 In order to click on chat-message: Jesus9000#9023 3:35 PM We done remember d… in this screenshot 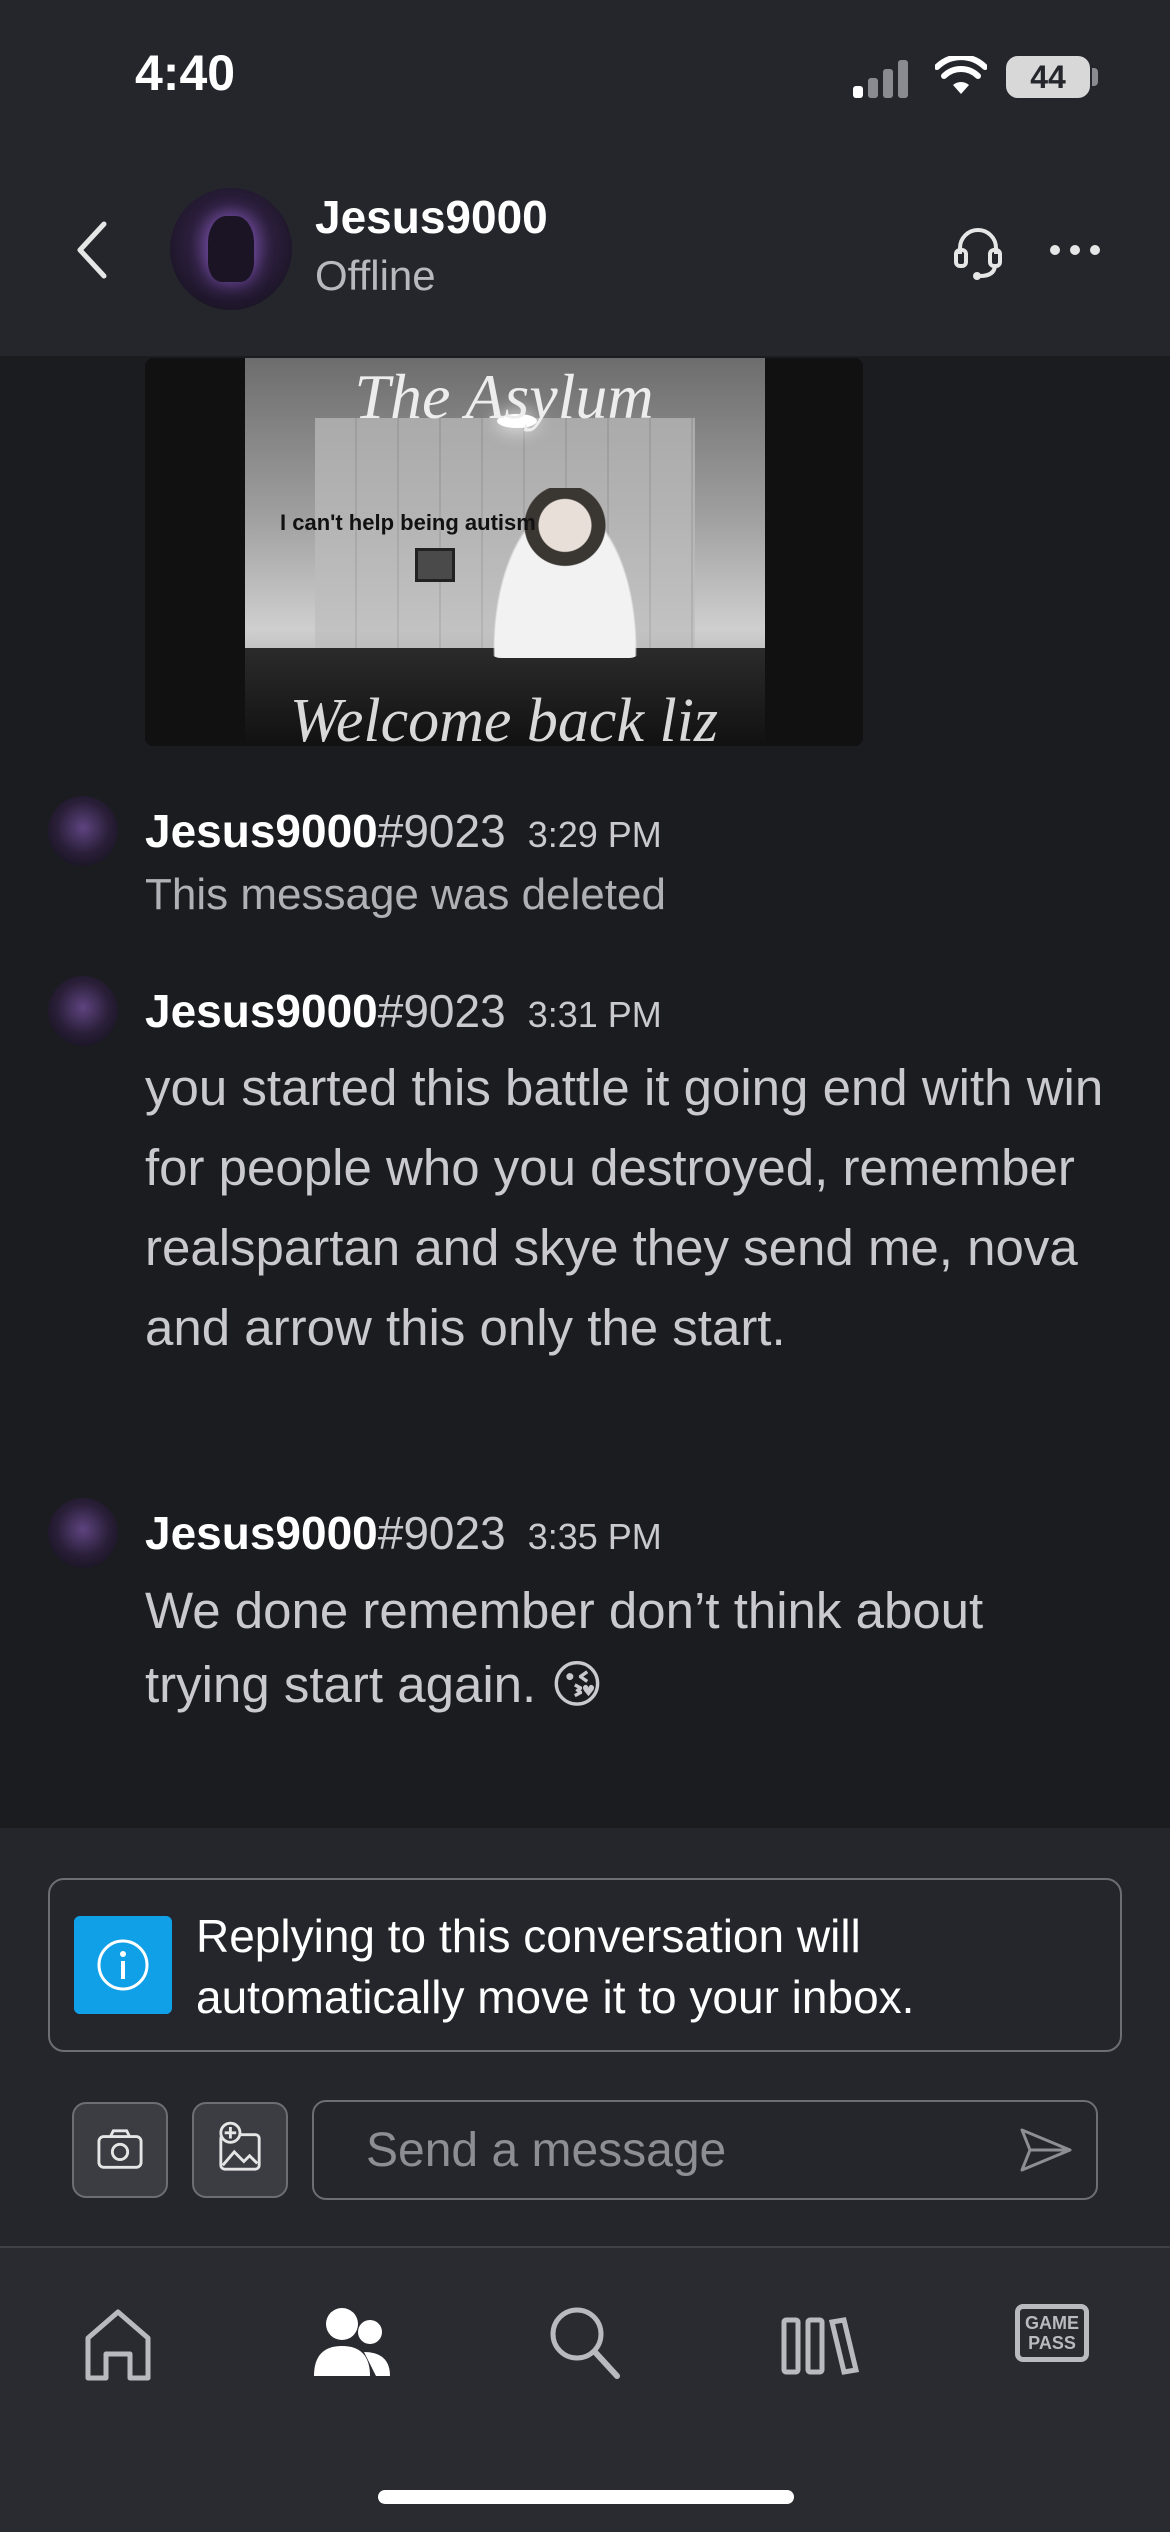, I will do `click(585, 1624)`.